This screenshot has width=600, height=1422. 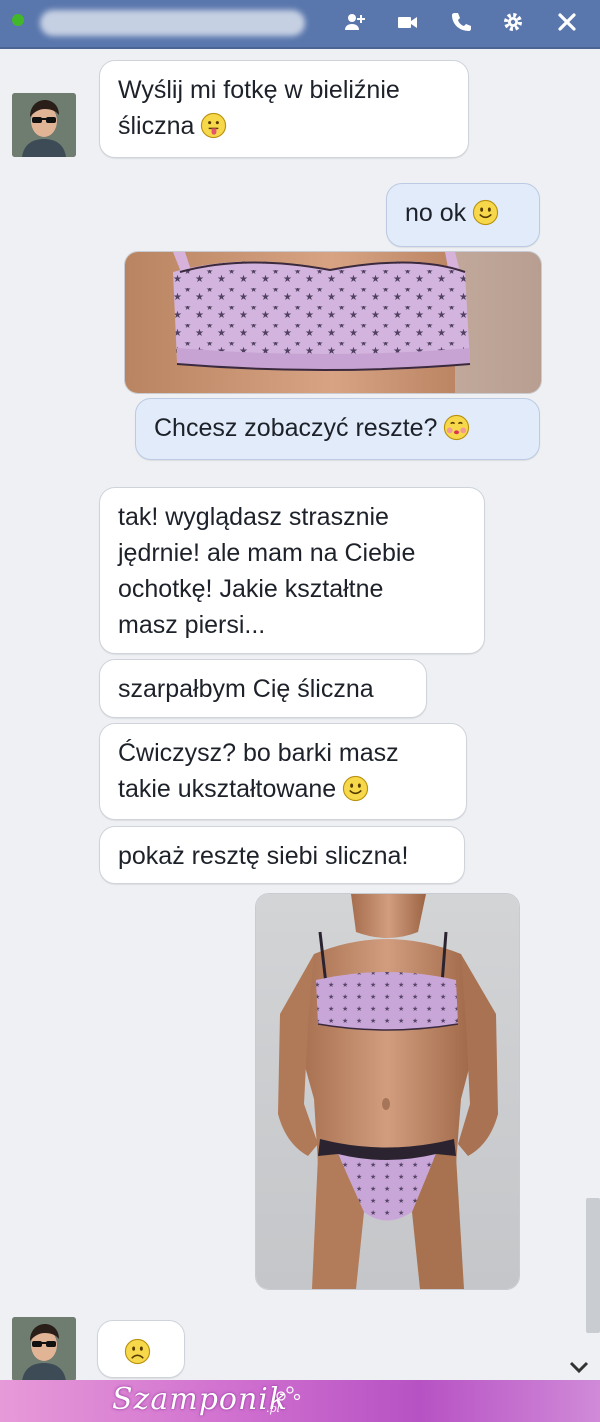 What do you see at coordinates (355, 25) in the screenshot?
I see `add-people-icon` at bounding box center [355, 25].